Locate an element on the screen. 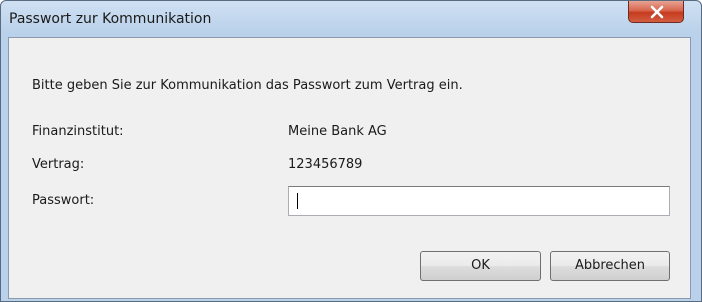  institution-value: Meine Bank AG is located at coordinates (337, 131).